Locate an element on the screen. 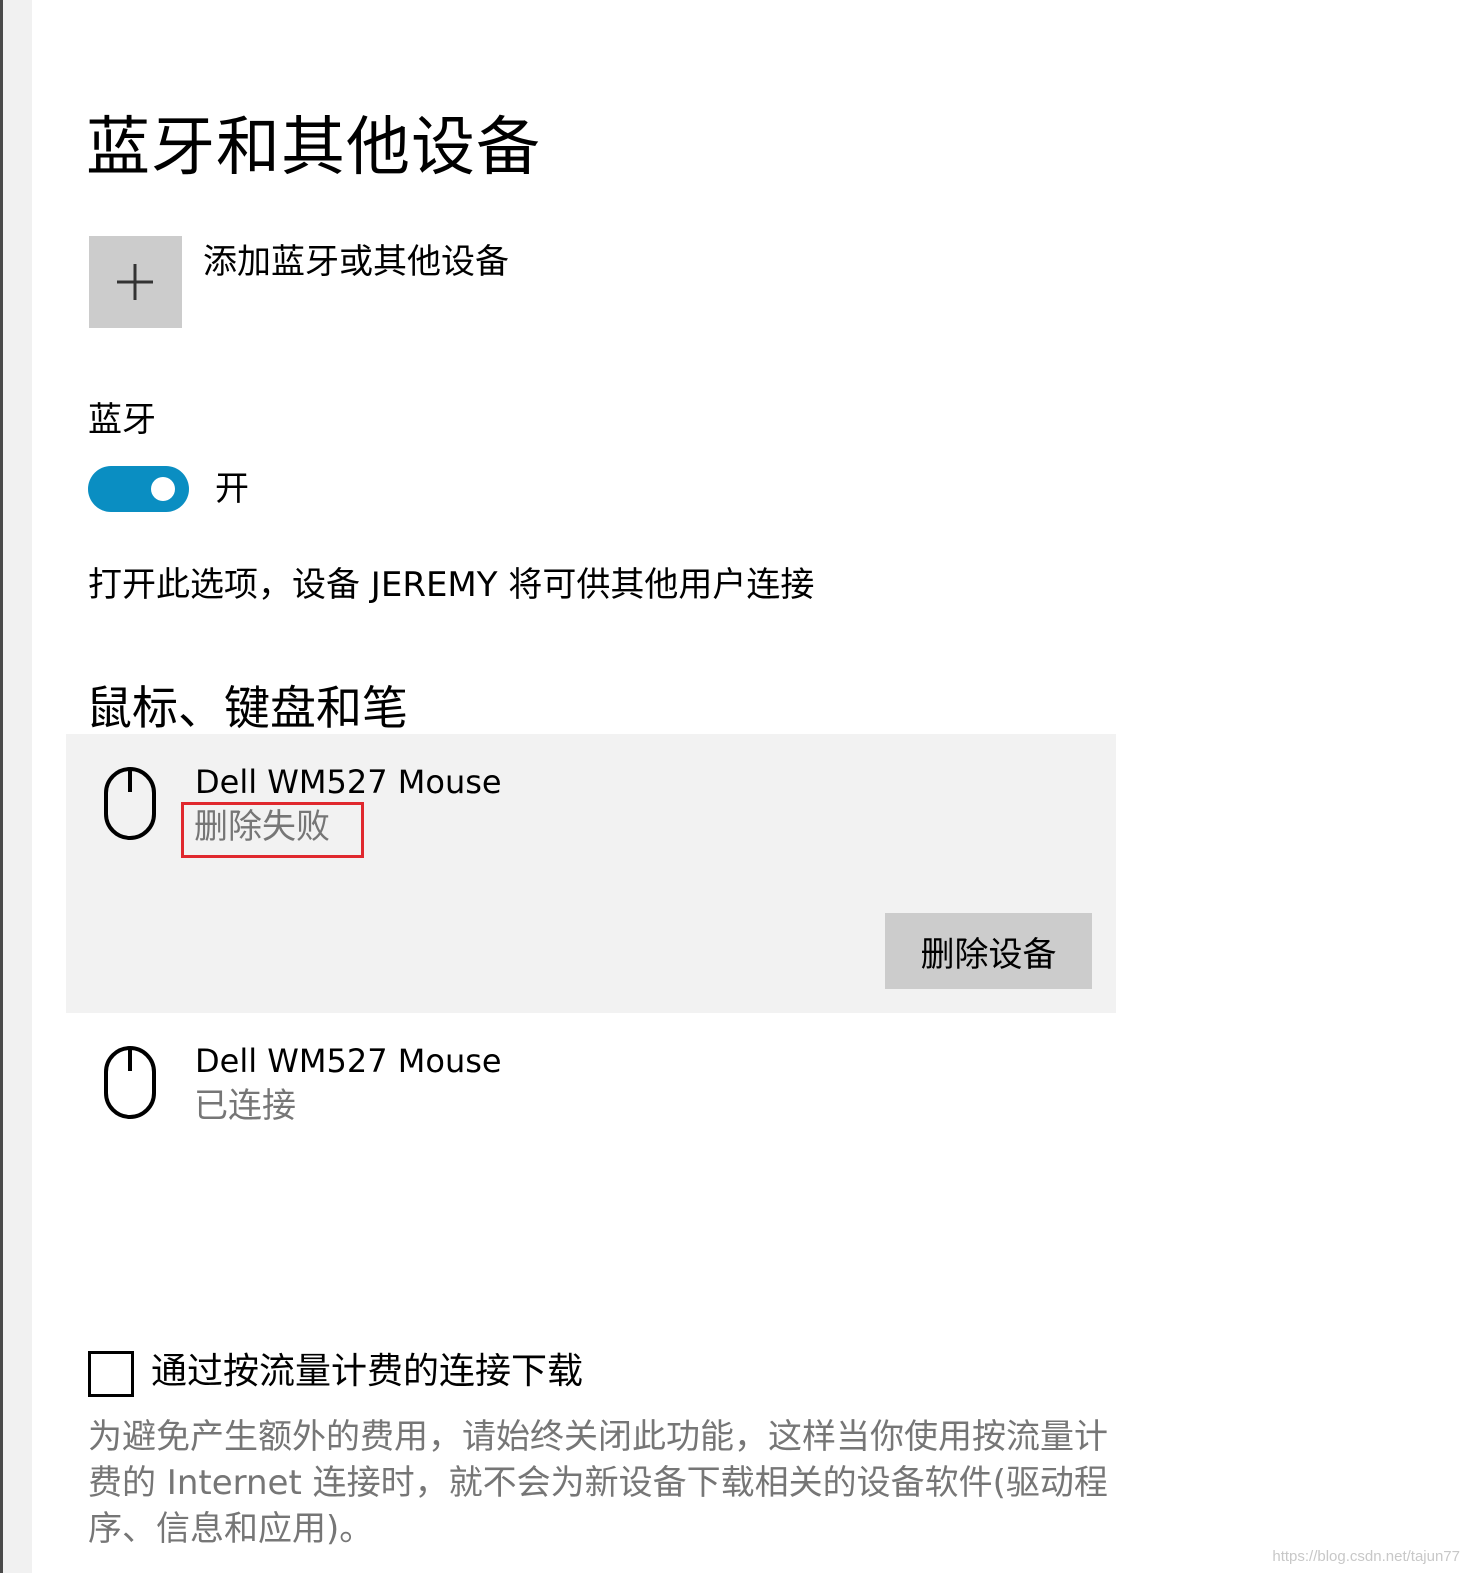 Image resolution: width=1474 pixels, height=1573 pixels. section-title-mouse-keyboard-pen: 鼠标、键盘和笔 is located at coordinates (247, 708).